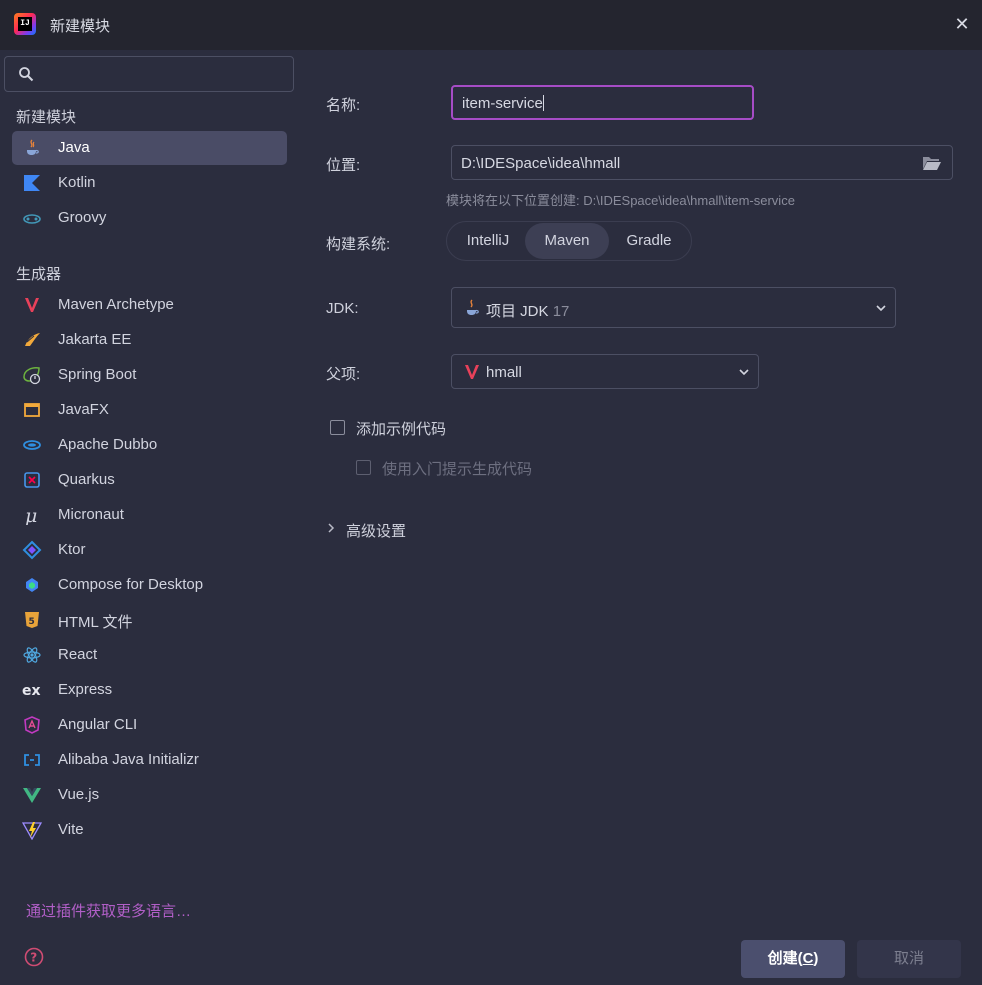 The image size is (982, 985). Describe the element at coordinates (149, 690) in the screenshot. I see `sidebar-item-express: ex Express` at that location.